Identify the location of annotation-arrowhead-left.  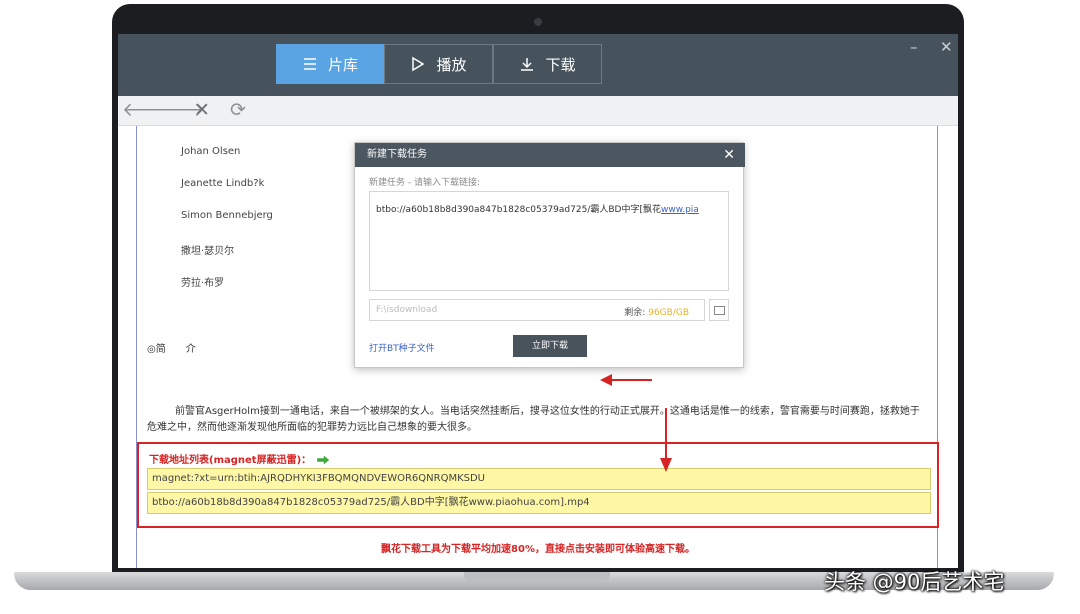
(606, 380).